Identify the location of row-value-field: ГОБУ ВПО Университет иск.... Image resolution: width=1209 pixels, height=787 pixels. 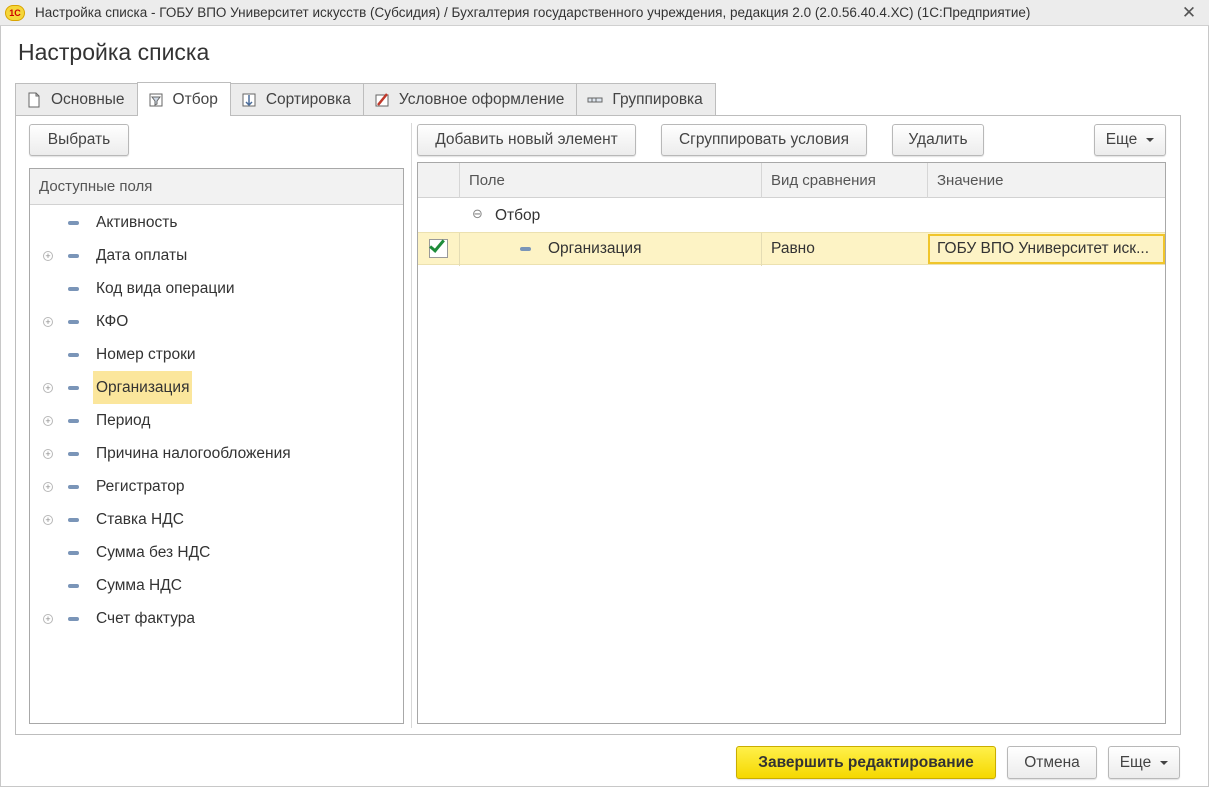
(1046, 249).